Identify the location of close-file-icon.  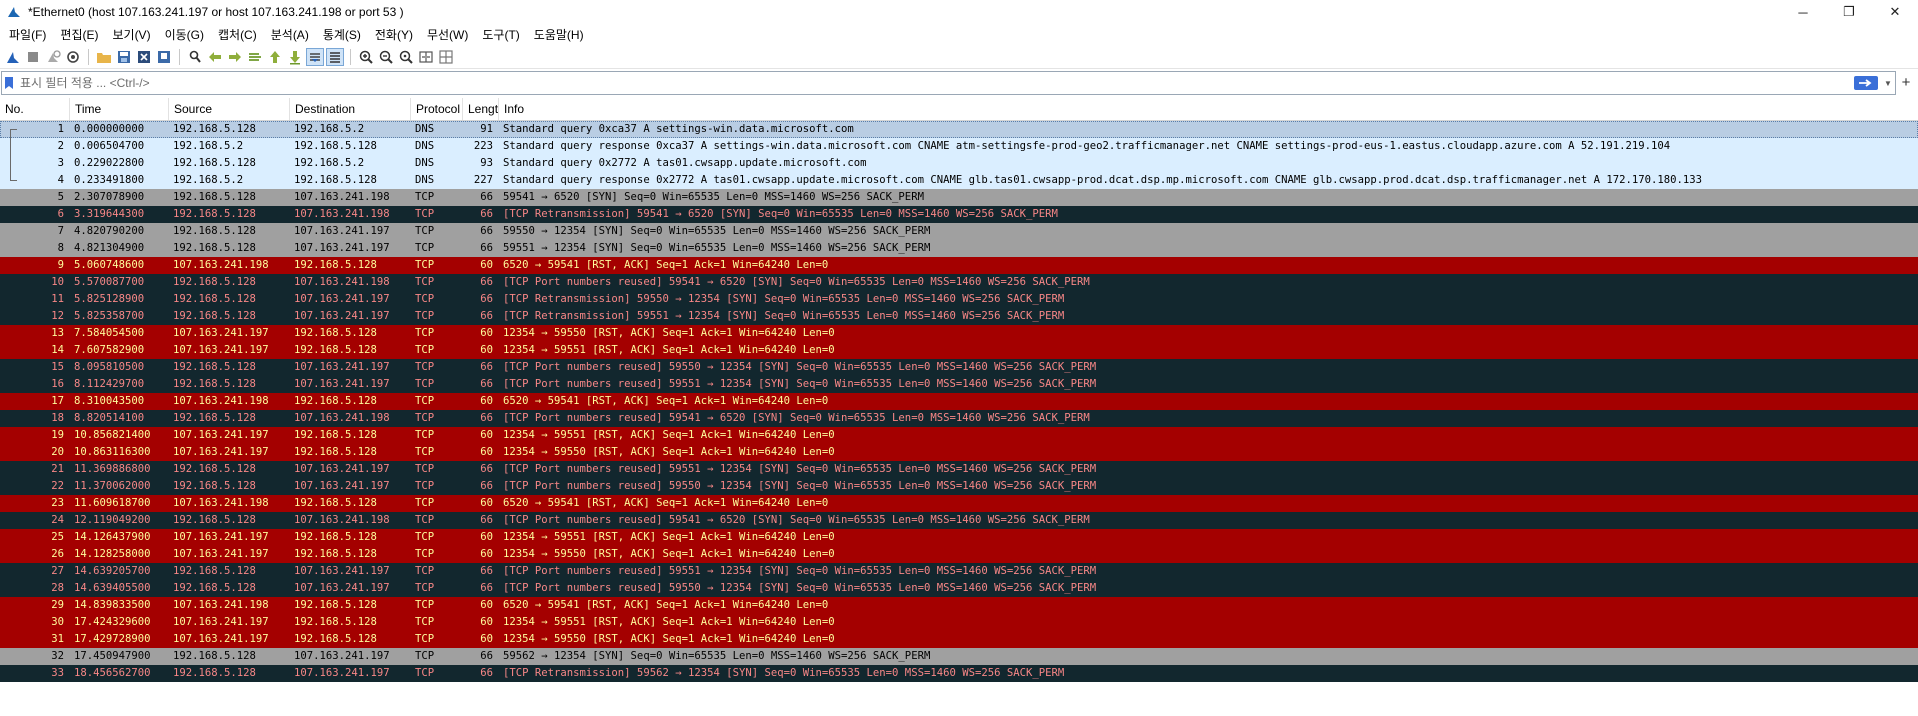
(144, 57).